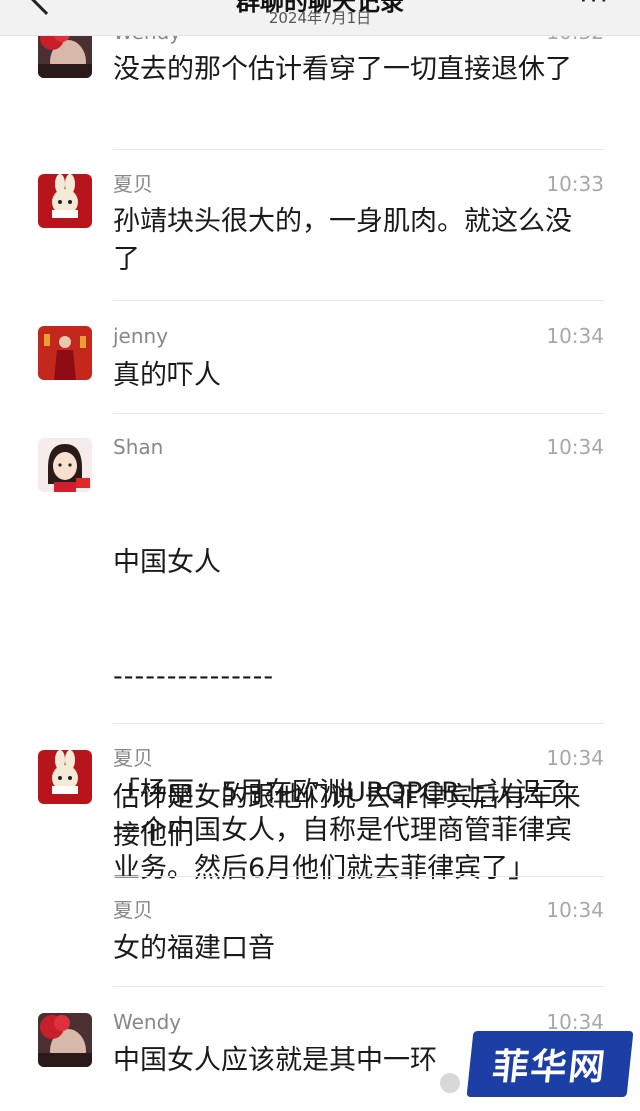  What do you see at coordinates (342, 69) in the screenshot?
I see `message-text: 没去的那个估计看穿了一切直接退休了` at bounding box center [342, 69].